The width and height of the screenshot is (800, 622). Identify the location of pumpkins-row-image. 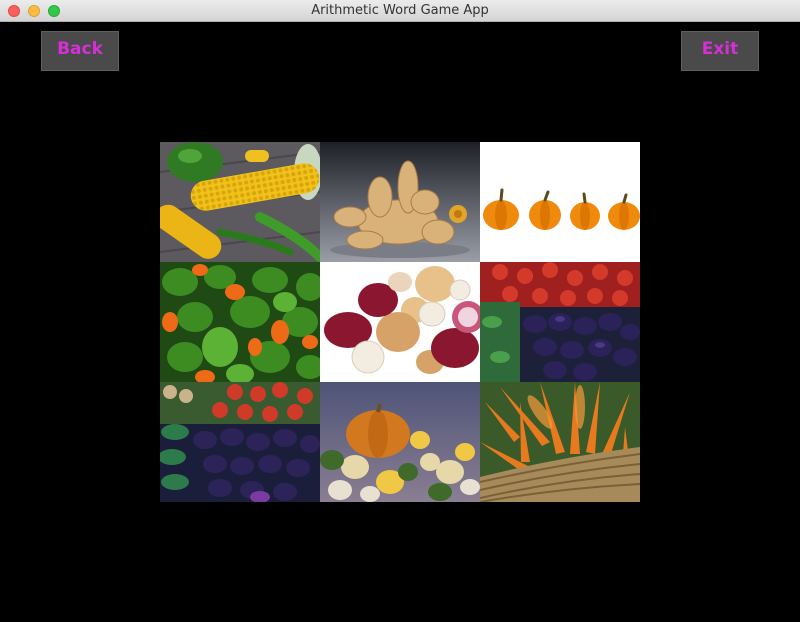
(560, 202).